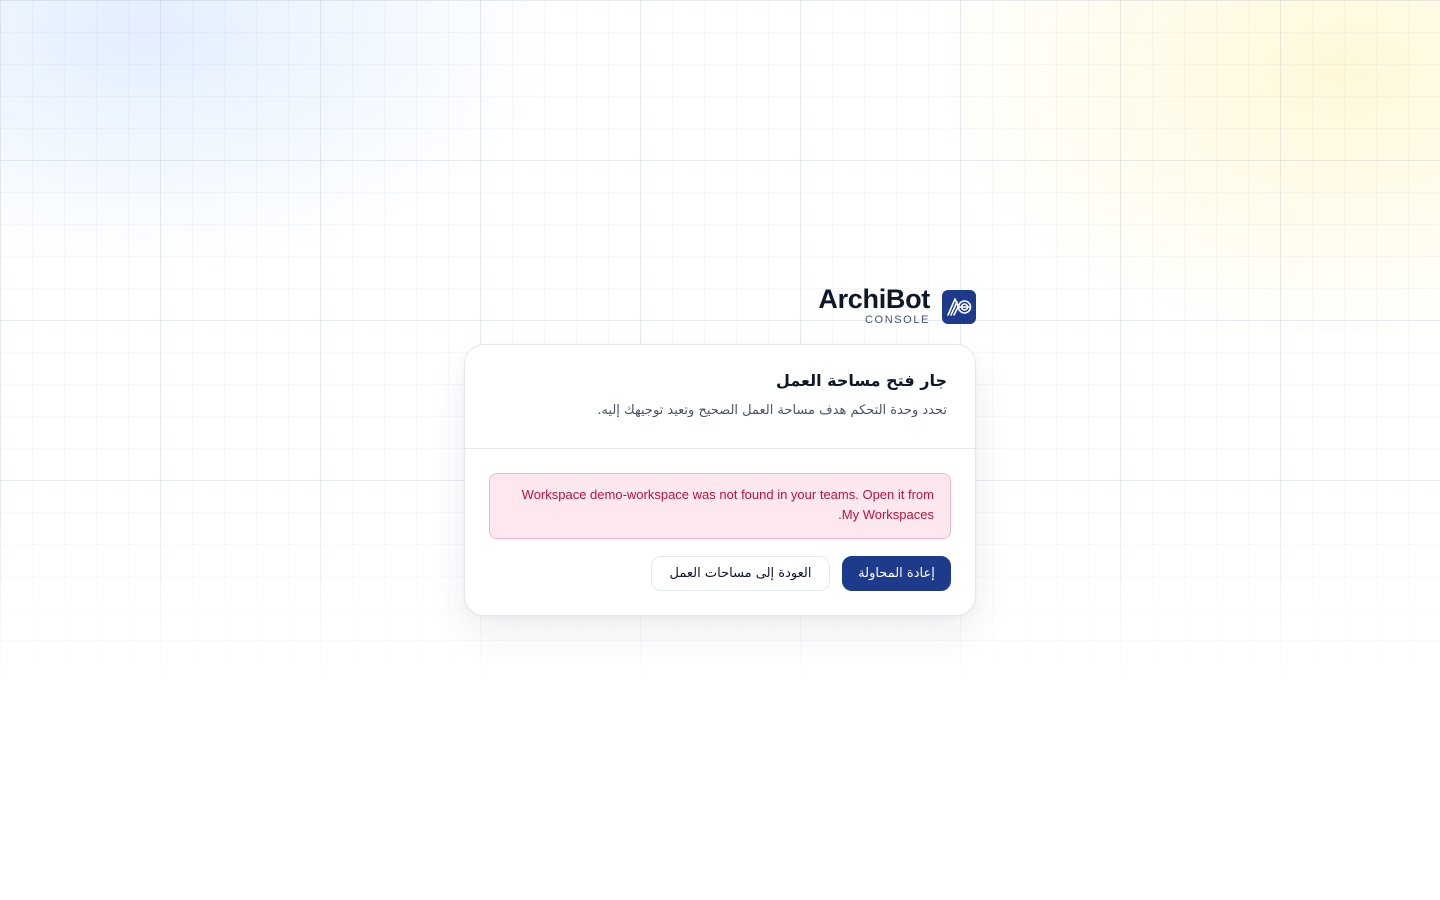 The width and height of the screenshot is (1440, 900). Describe the element at coordinates (861, 380) in the screenshot. I see `card-title: جار فتح مساحة العمل` at that location.